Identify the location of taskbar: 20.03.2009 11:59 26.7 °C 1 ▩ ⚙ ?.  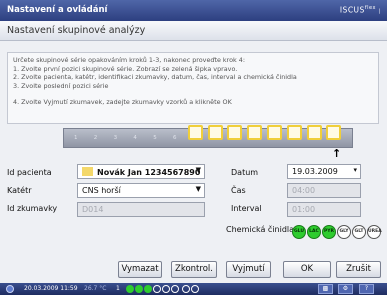
(193, 289).